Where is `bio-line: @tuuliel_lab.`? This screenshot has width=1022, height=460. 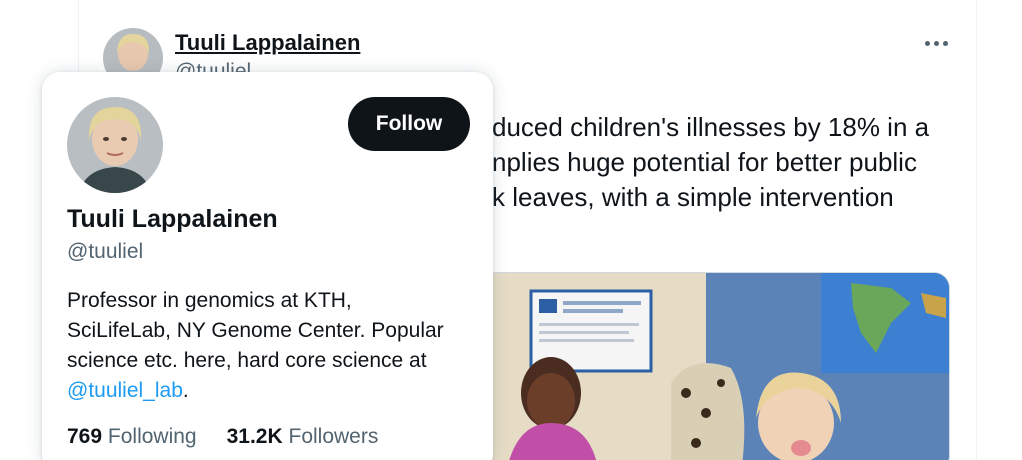 bio-line: @tuuliel_lab. is located at coordinates (272, 391).